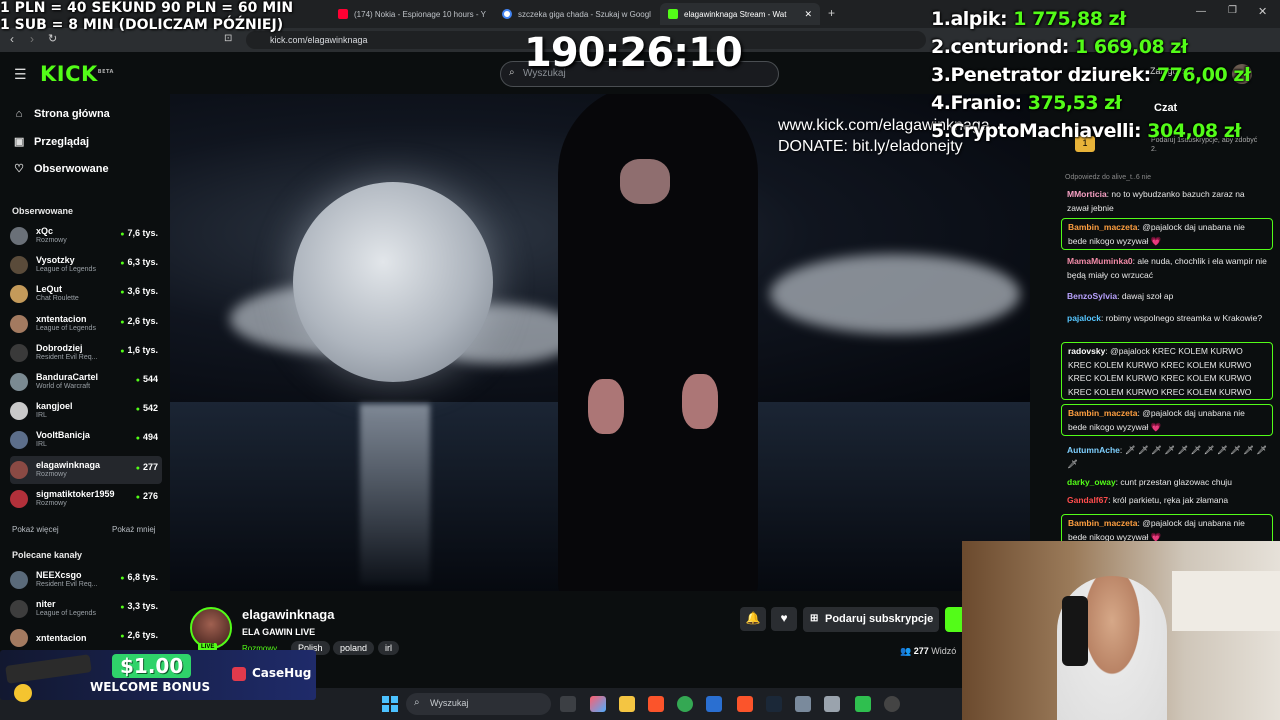 The image size is (1280, 720). Describe the element at coordinates (1087, 500) in the screenshot. I see `chat-username: Gandalf67` at that location.